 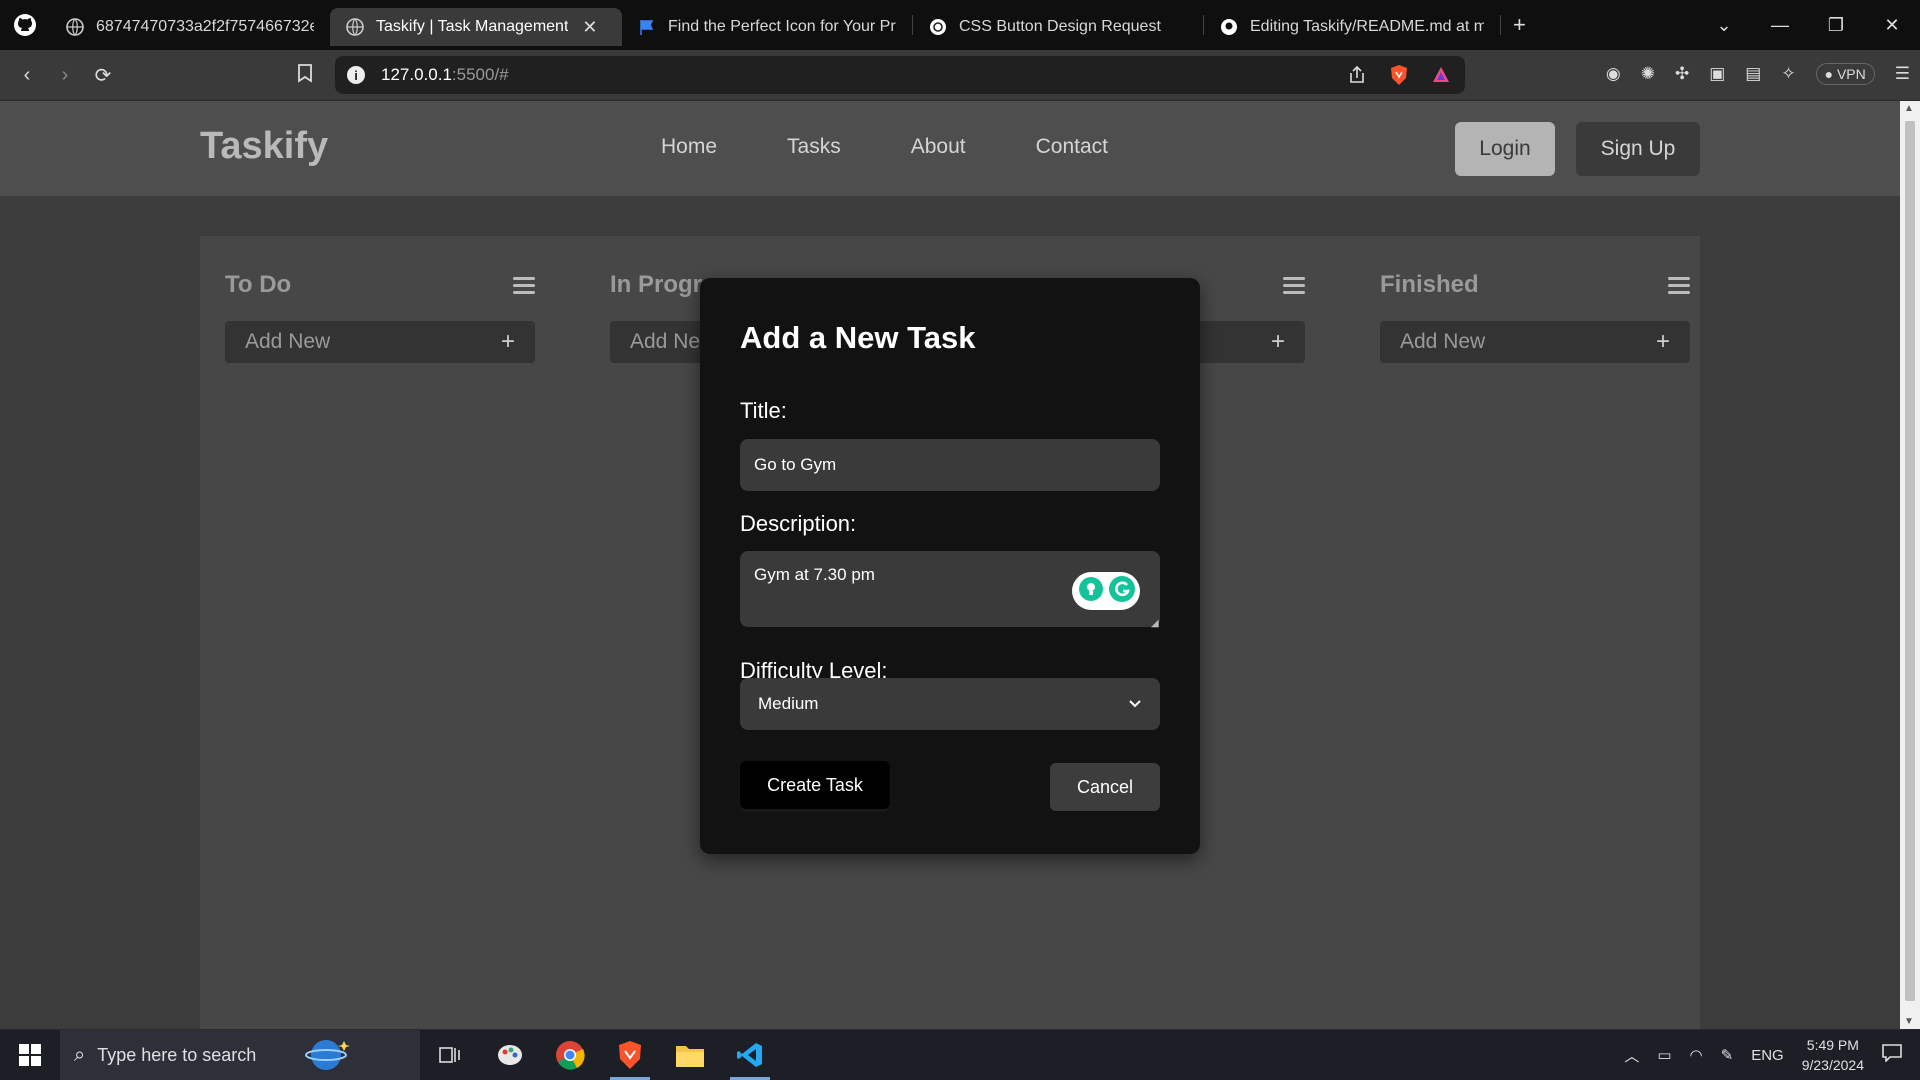 What do you see at coordinates (510, 1055) in the screenshot?
I see `paint-app-icon` at bounding box center [510, 1055].